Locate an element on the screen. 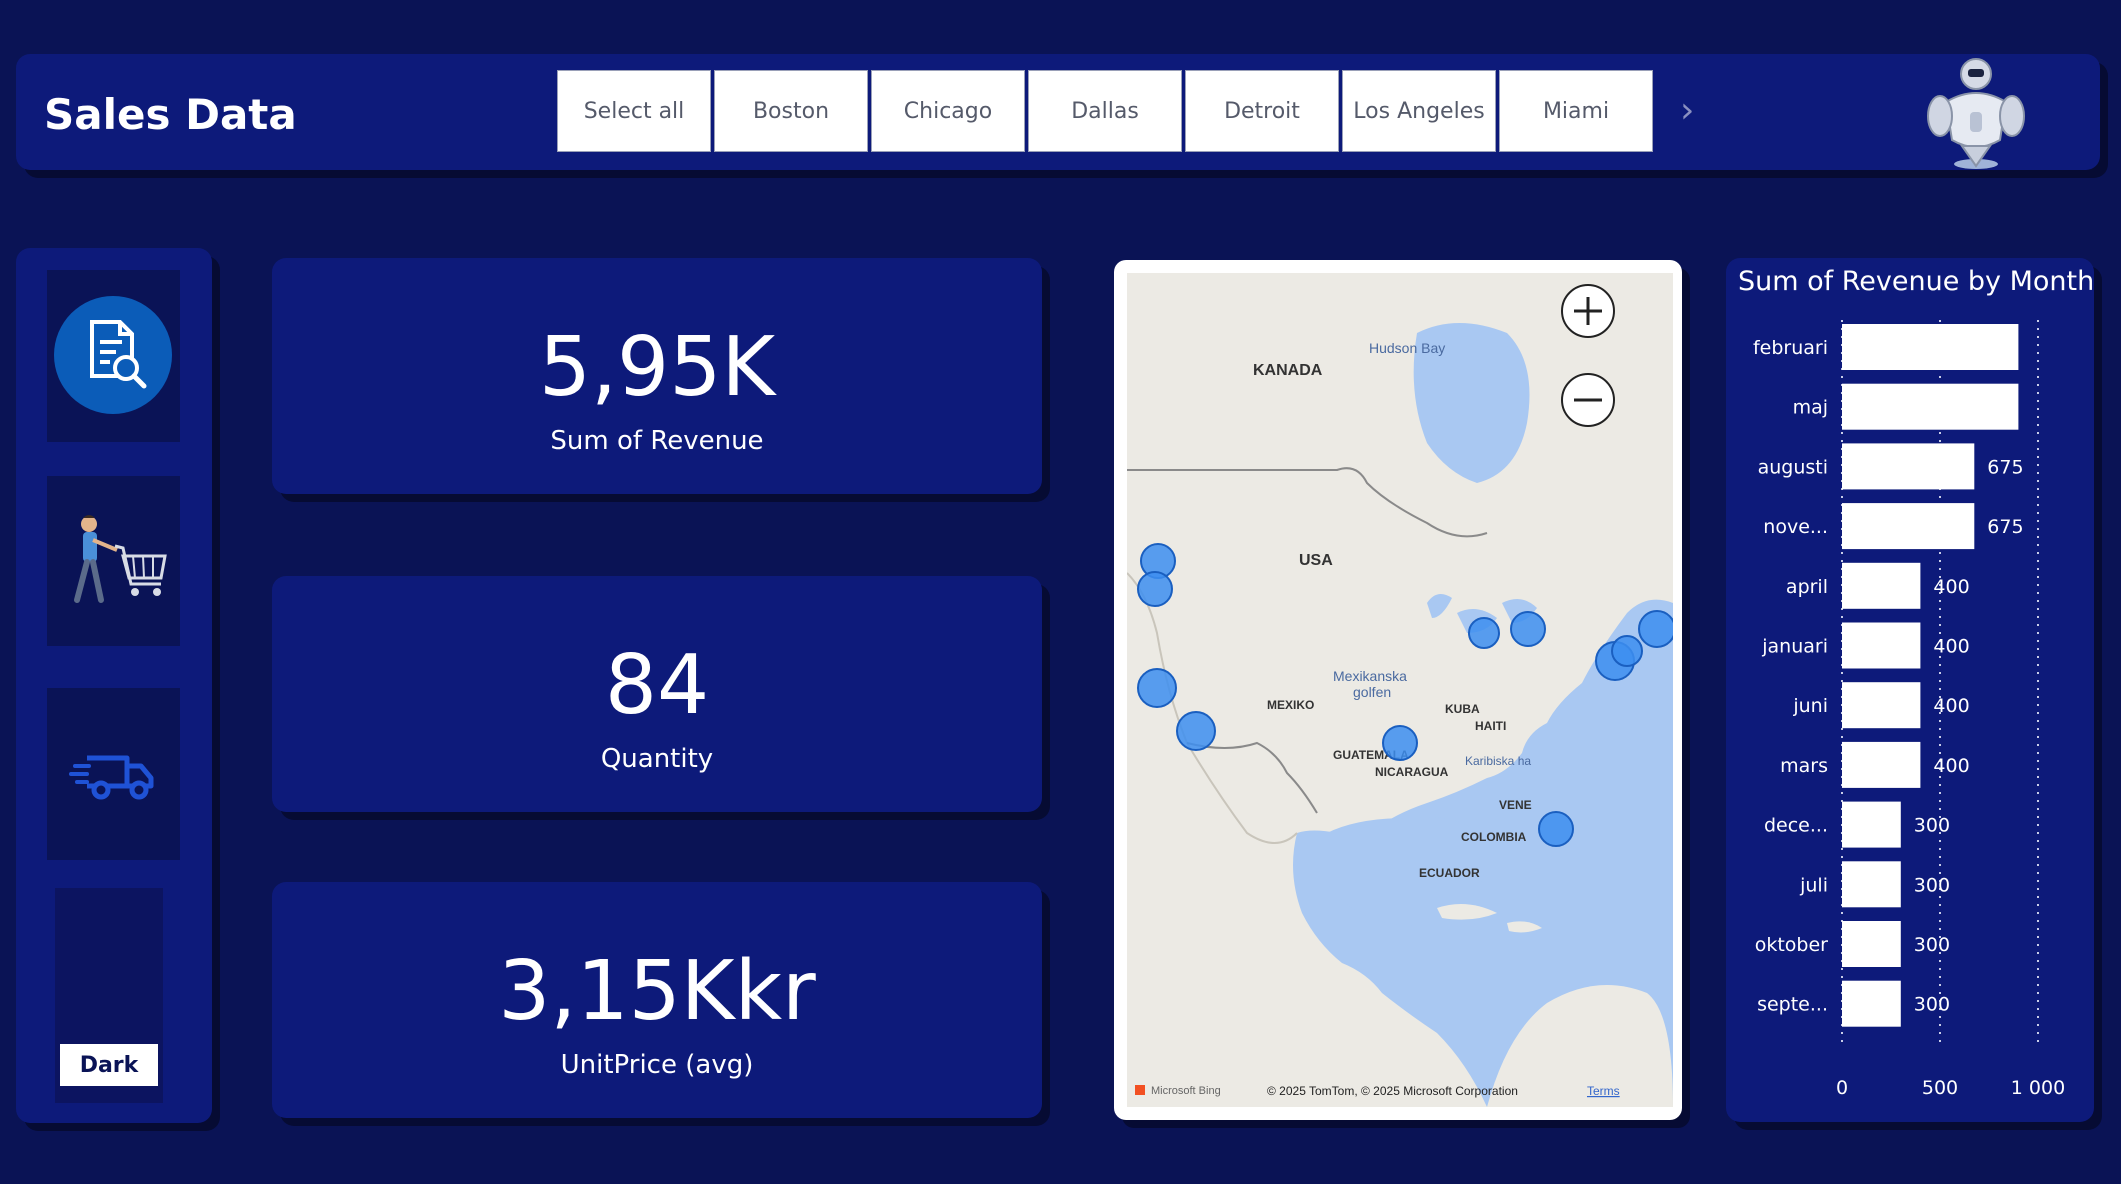  zoom-in-button is located at coordinates (1588, 311).